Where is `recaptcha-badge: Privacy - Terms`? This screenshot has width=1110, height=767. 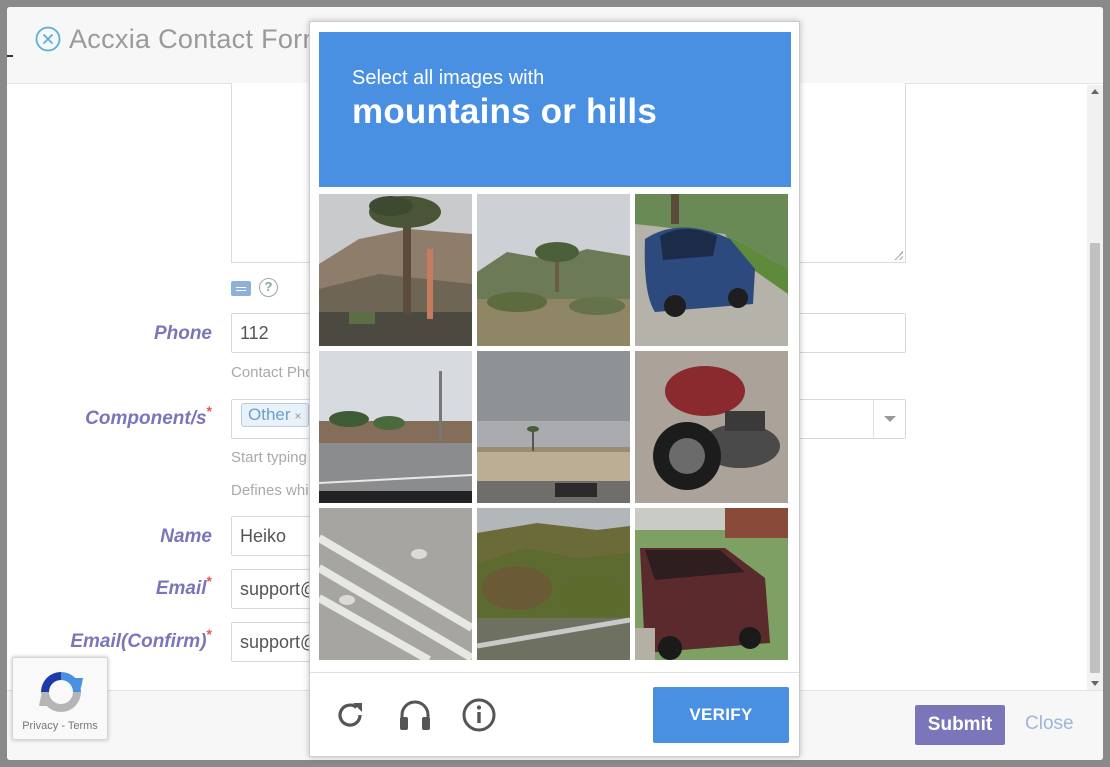 recaptcha-badge: Privacy - Terms is located at coordinates (60, 698).